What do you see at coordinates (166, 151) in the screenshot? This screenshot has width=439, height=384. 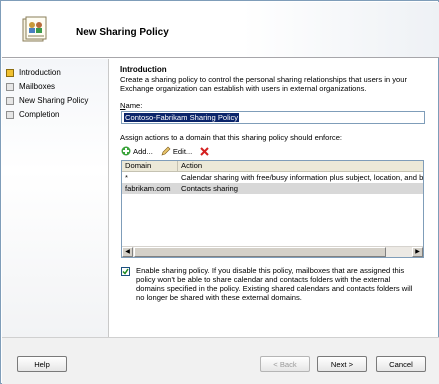 I see `pencil-icon` at bounding box center [166, 151].